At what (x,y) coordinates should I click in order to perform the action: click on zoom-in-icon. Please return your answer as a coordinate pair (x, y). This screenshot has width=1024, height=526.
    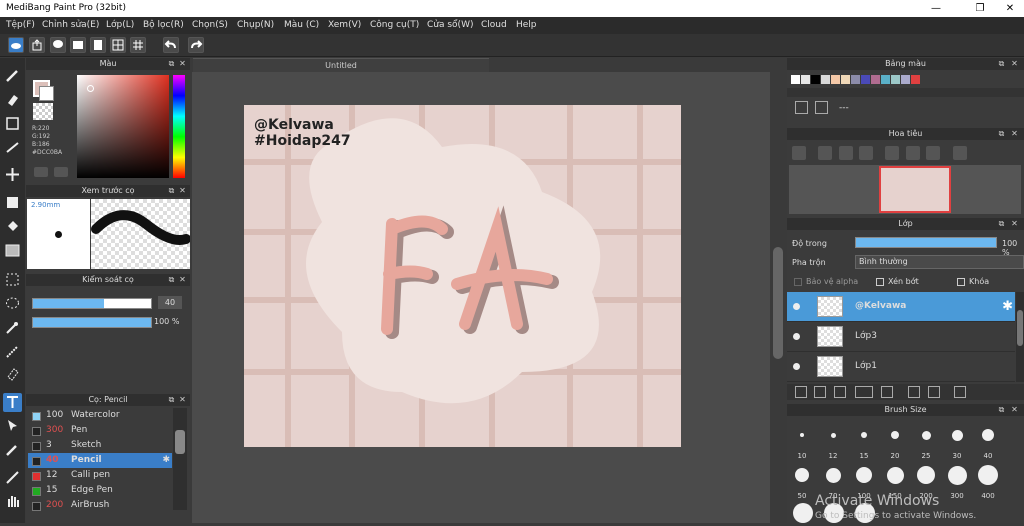
    Looking at the image, I should click on (799, 153).